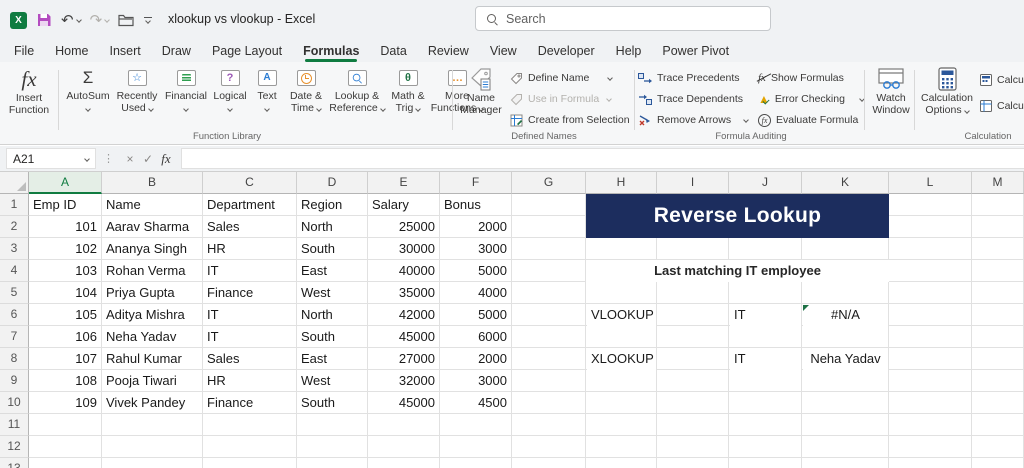 This screenshot has height=468, width=1024. I want to click on cell-G3, so click(549, 249).